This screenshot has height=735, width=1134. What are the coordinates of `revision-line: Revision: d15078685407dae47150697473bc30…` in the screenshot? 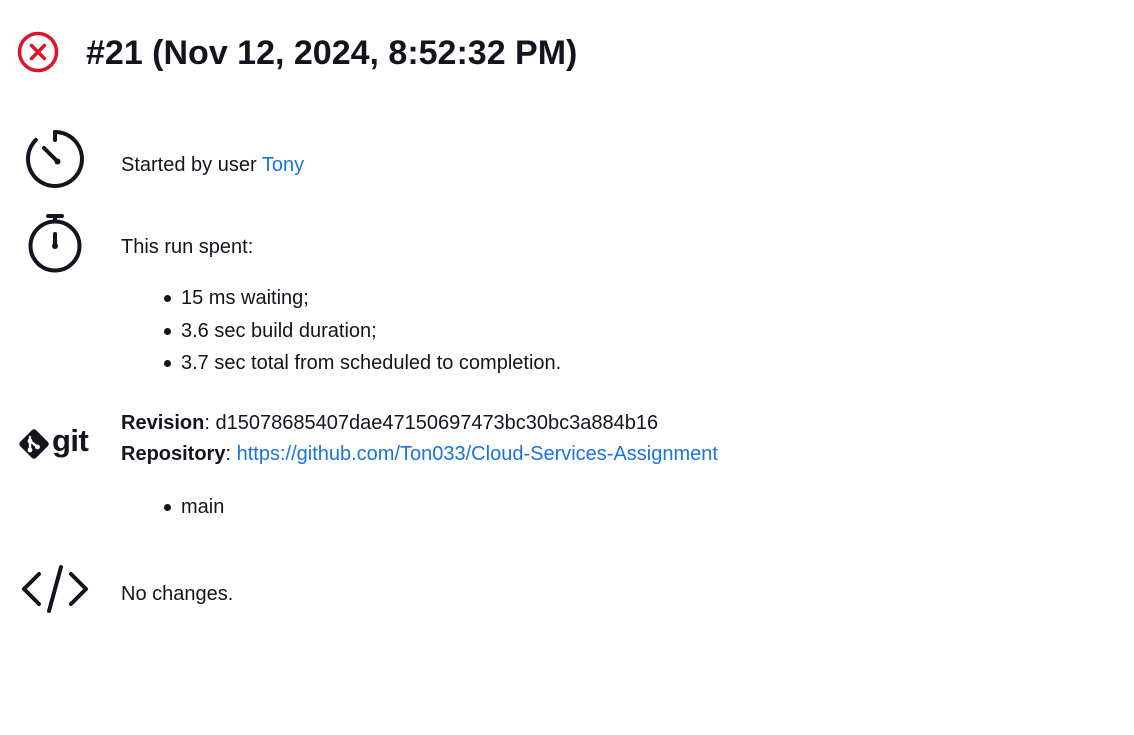 It's located at (390, 423).